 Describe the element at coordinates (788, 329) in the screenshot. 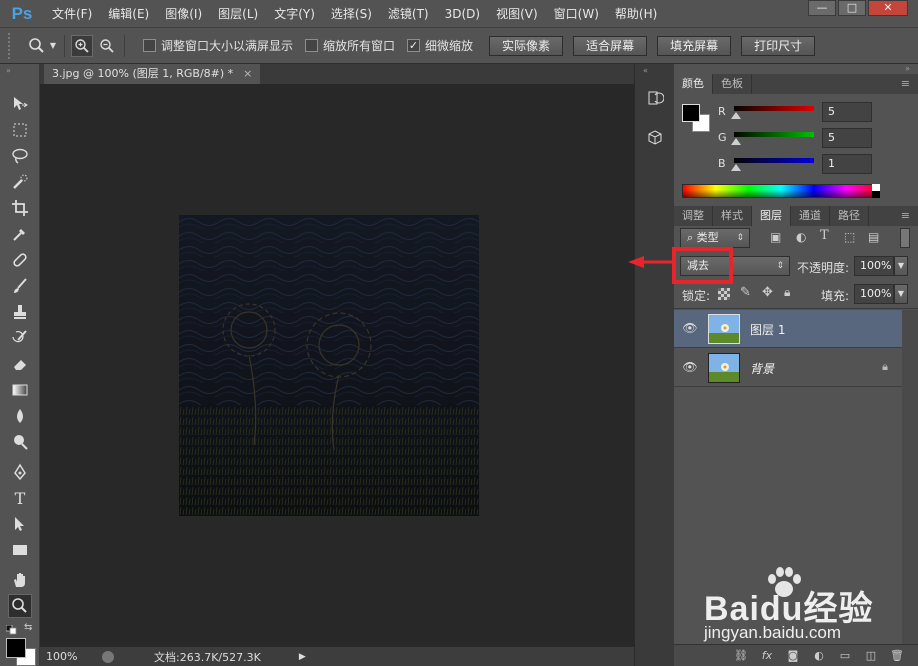

I see `layer-row-layer1: 👁︎ 图层 1` at that location.